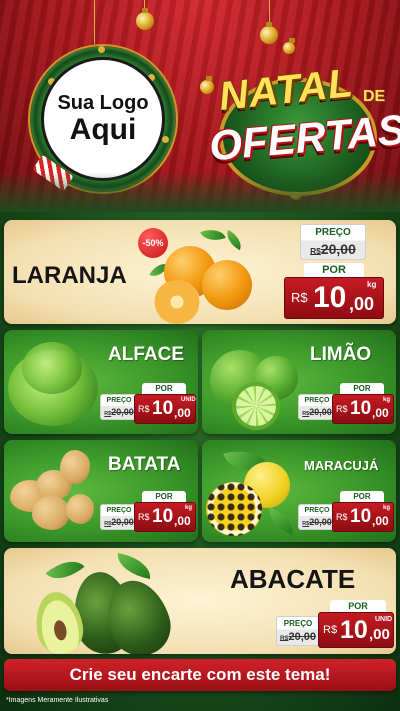  I want to click on preco-label: PREÇO, so click(333, 232).